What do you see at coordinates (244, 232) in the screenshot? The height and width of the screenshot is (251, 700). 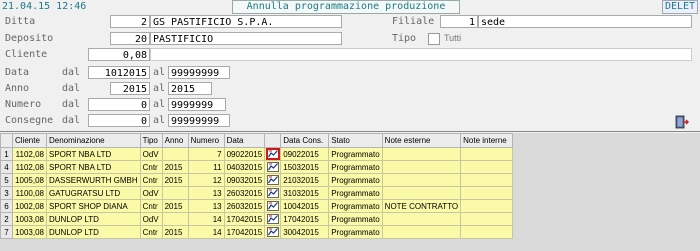 I see `cell-data: 17042015` at bounding box center [244, 232].